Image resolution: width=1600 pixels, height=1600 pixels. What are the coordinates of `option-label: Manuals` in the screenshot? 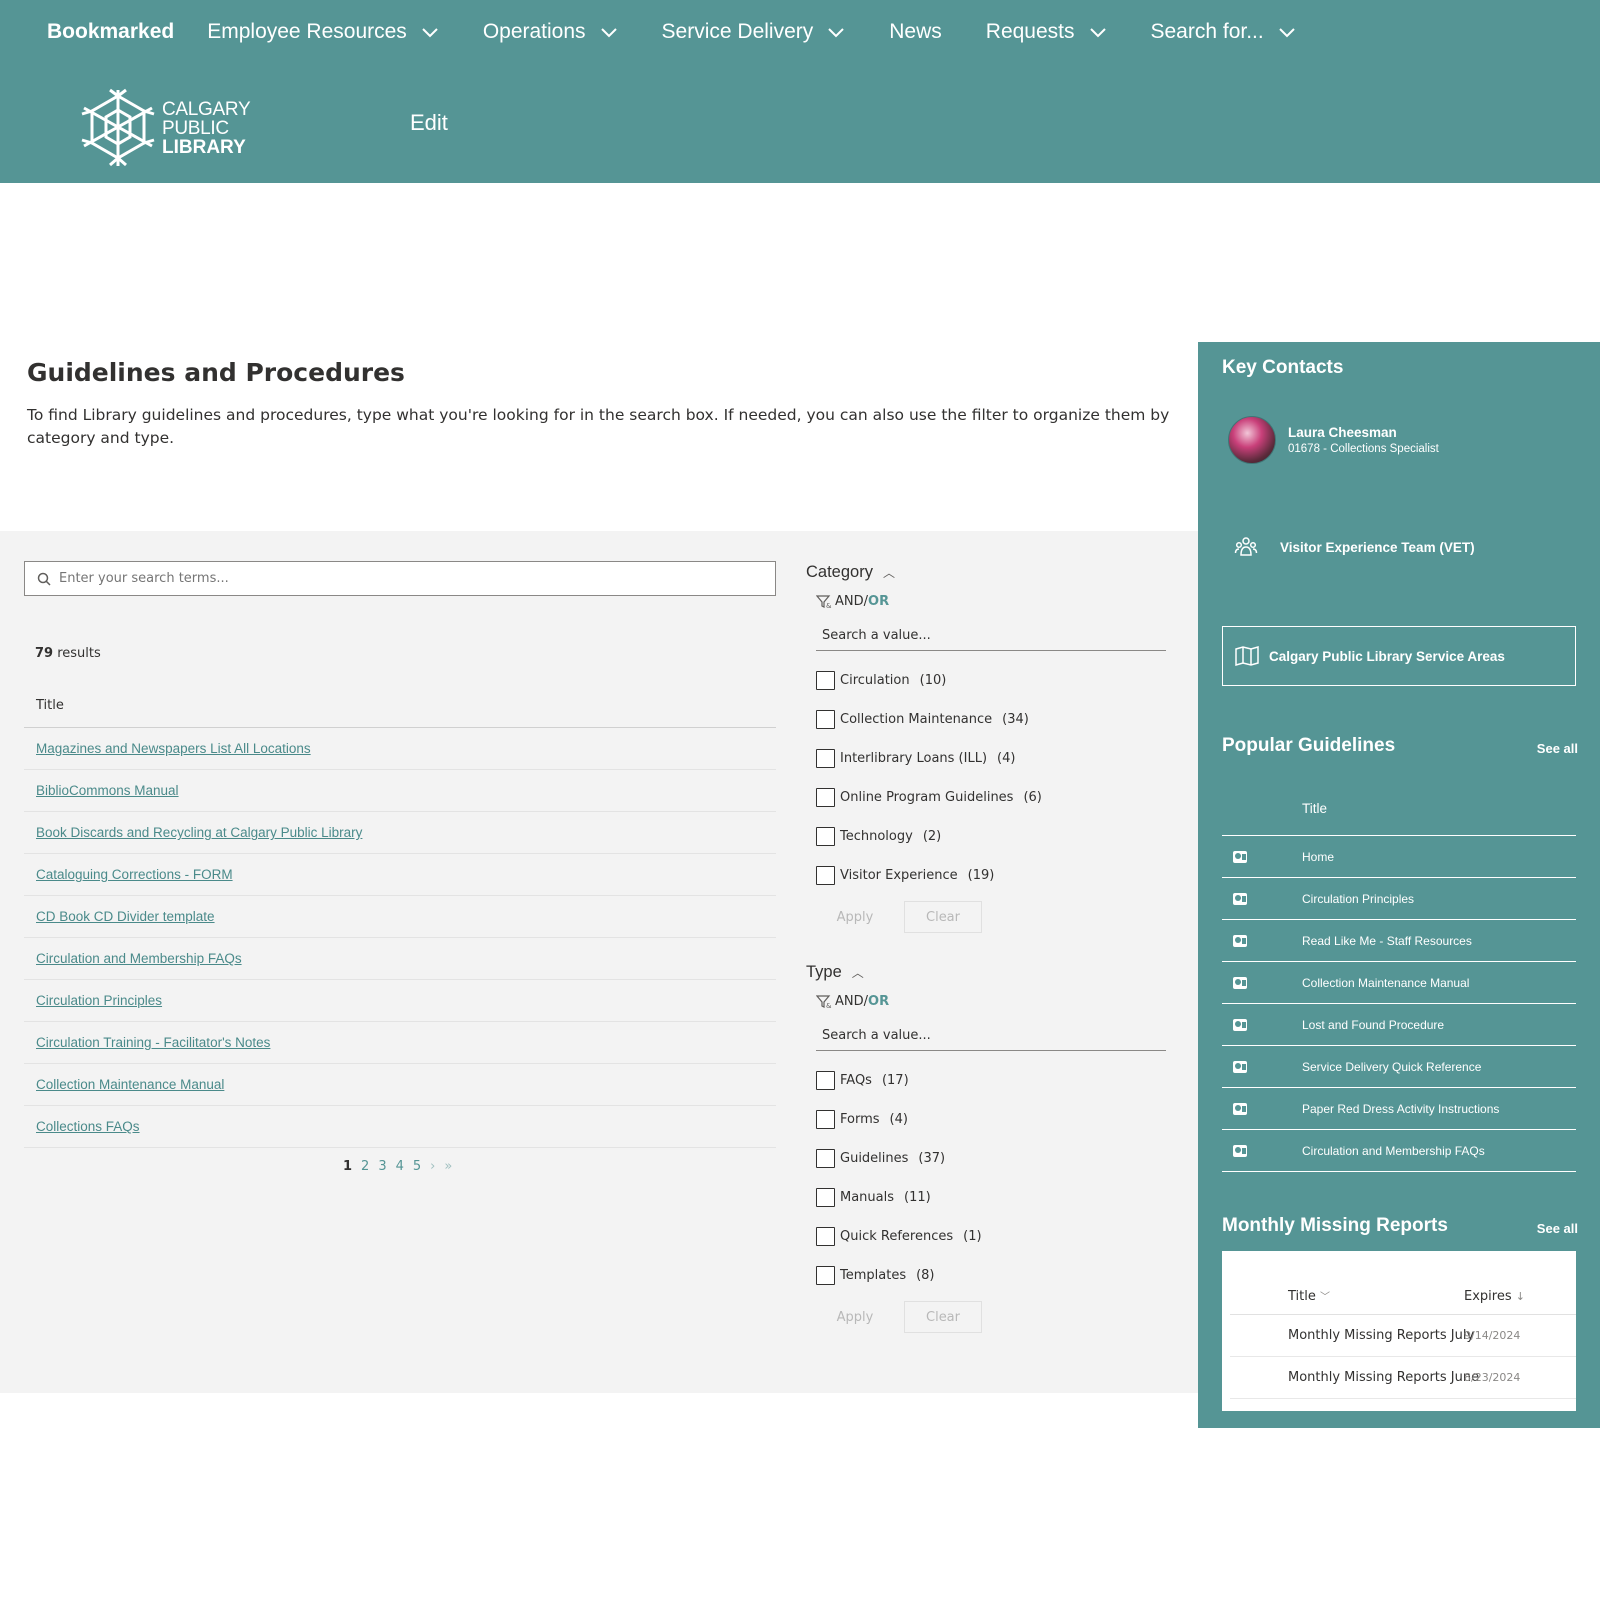 It's located at (867, 1197).